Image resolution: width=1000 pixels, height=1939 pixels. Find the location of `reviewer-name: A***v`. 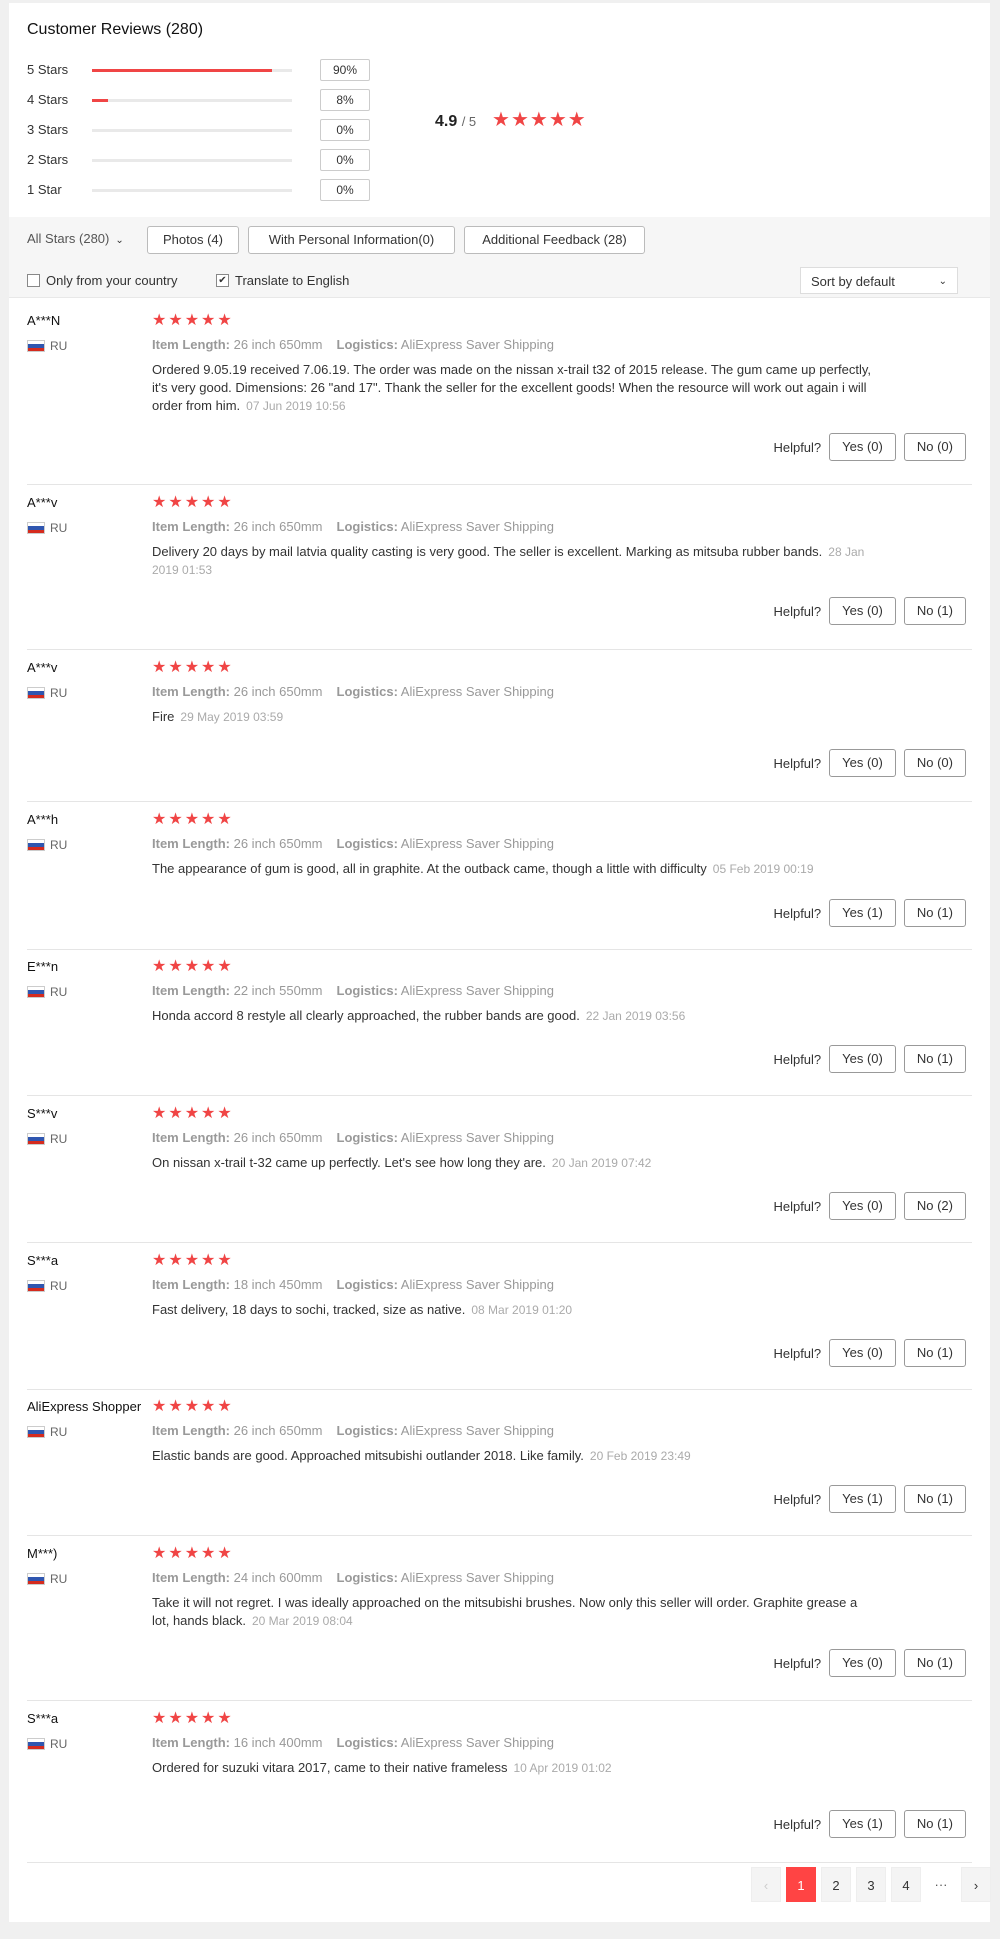

reviewer-name: A***v is located at coordinates (42, 667).